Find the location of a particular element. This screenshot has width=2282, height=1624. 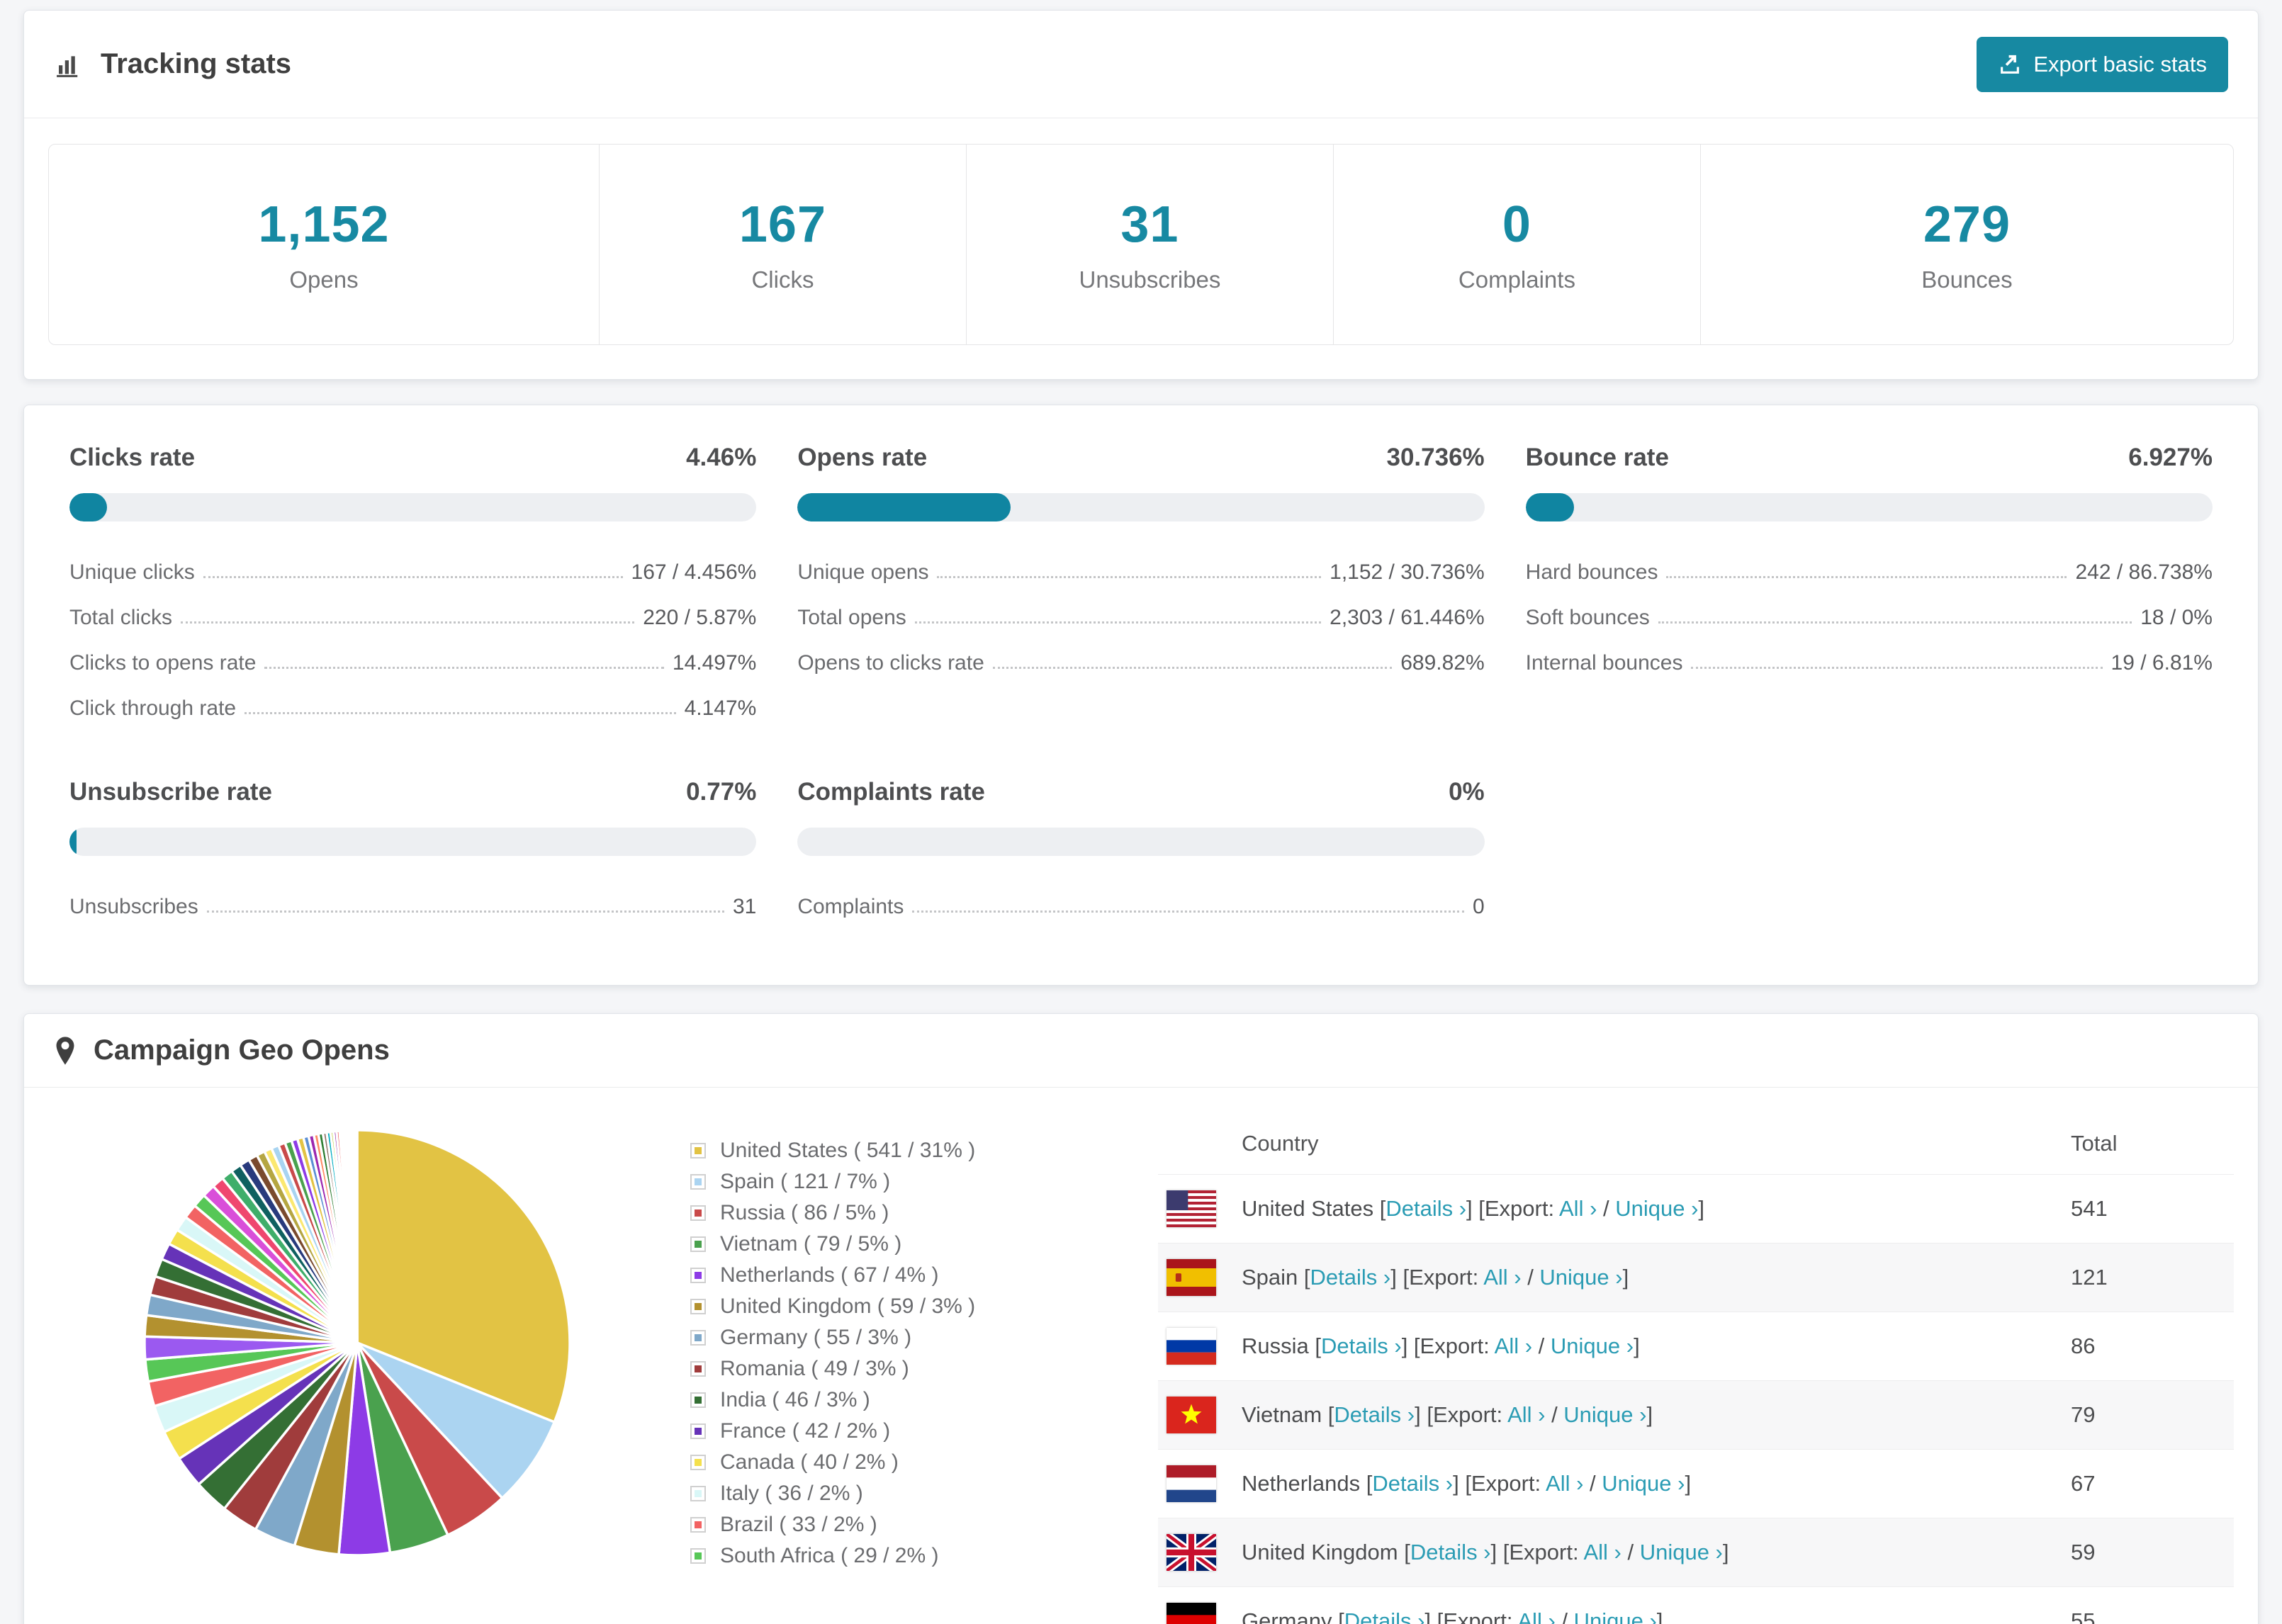

progress-bar-fill is located at coordinates (73, 842).